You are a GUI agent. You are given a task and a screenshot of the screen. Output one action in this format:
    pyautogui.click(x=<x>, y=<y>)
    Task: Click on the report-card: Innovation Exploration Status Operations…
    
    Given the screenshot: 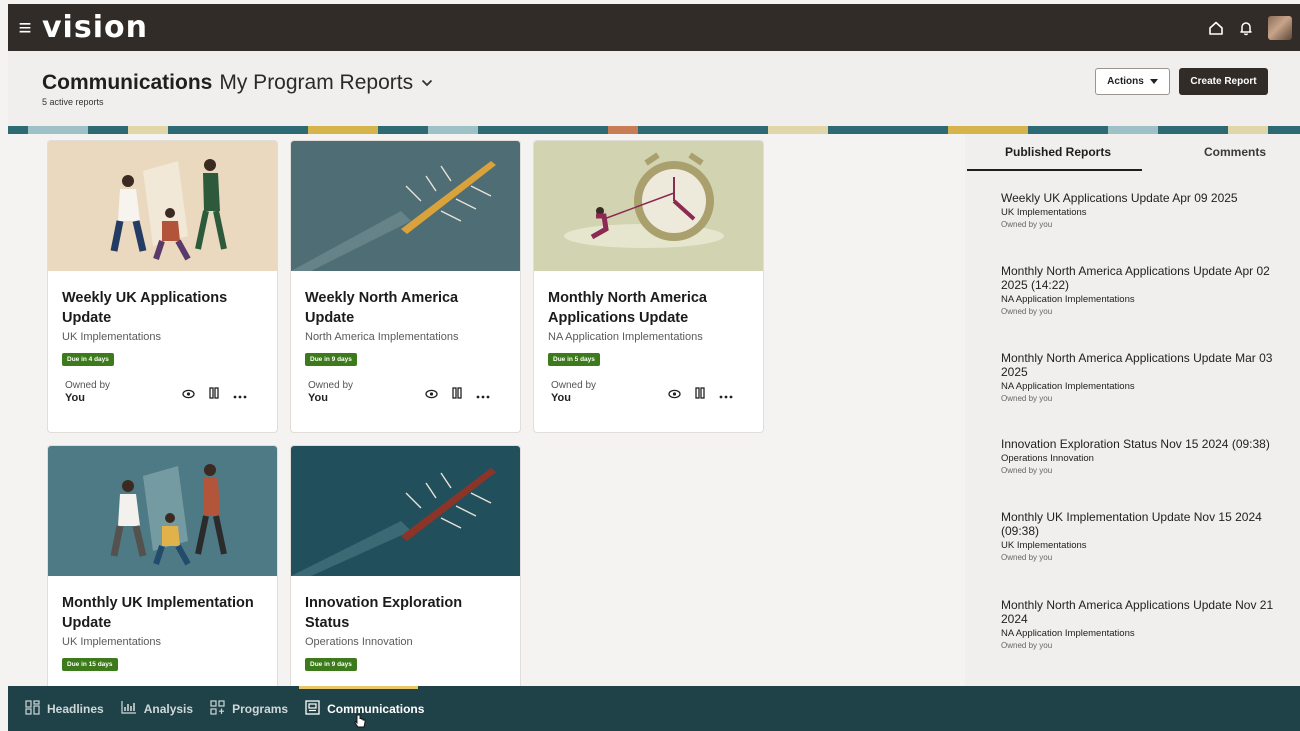 What is the action you would take?
    pyautogui.click(x=405, y=570)
    